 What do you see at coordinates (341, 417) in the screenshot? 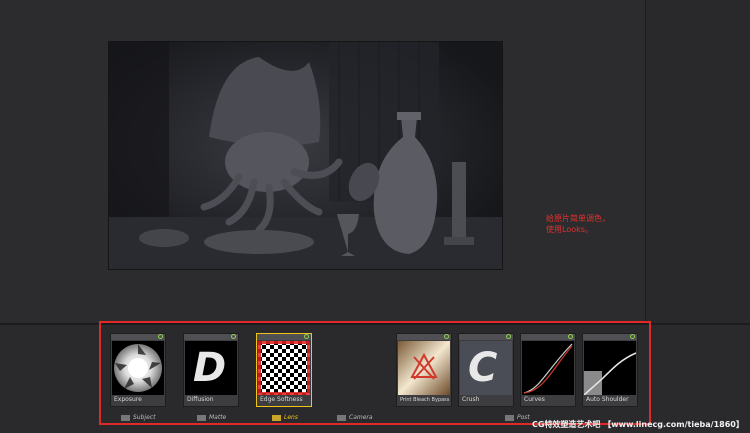
I see `camera-icon` at bounding box center [341, 417].